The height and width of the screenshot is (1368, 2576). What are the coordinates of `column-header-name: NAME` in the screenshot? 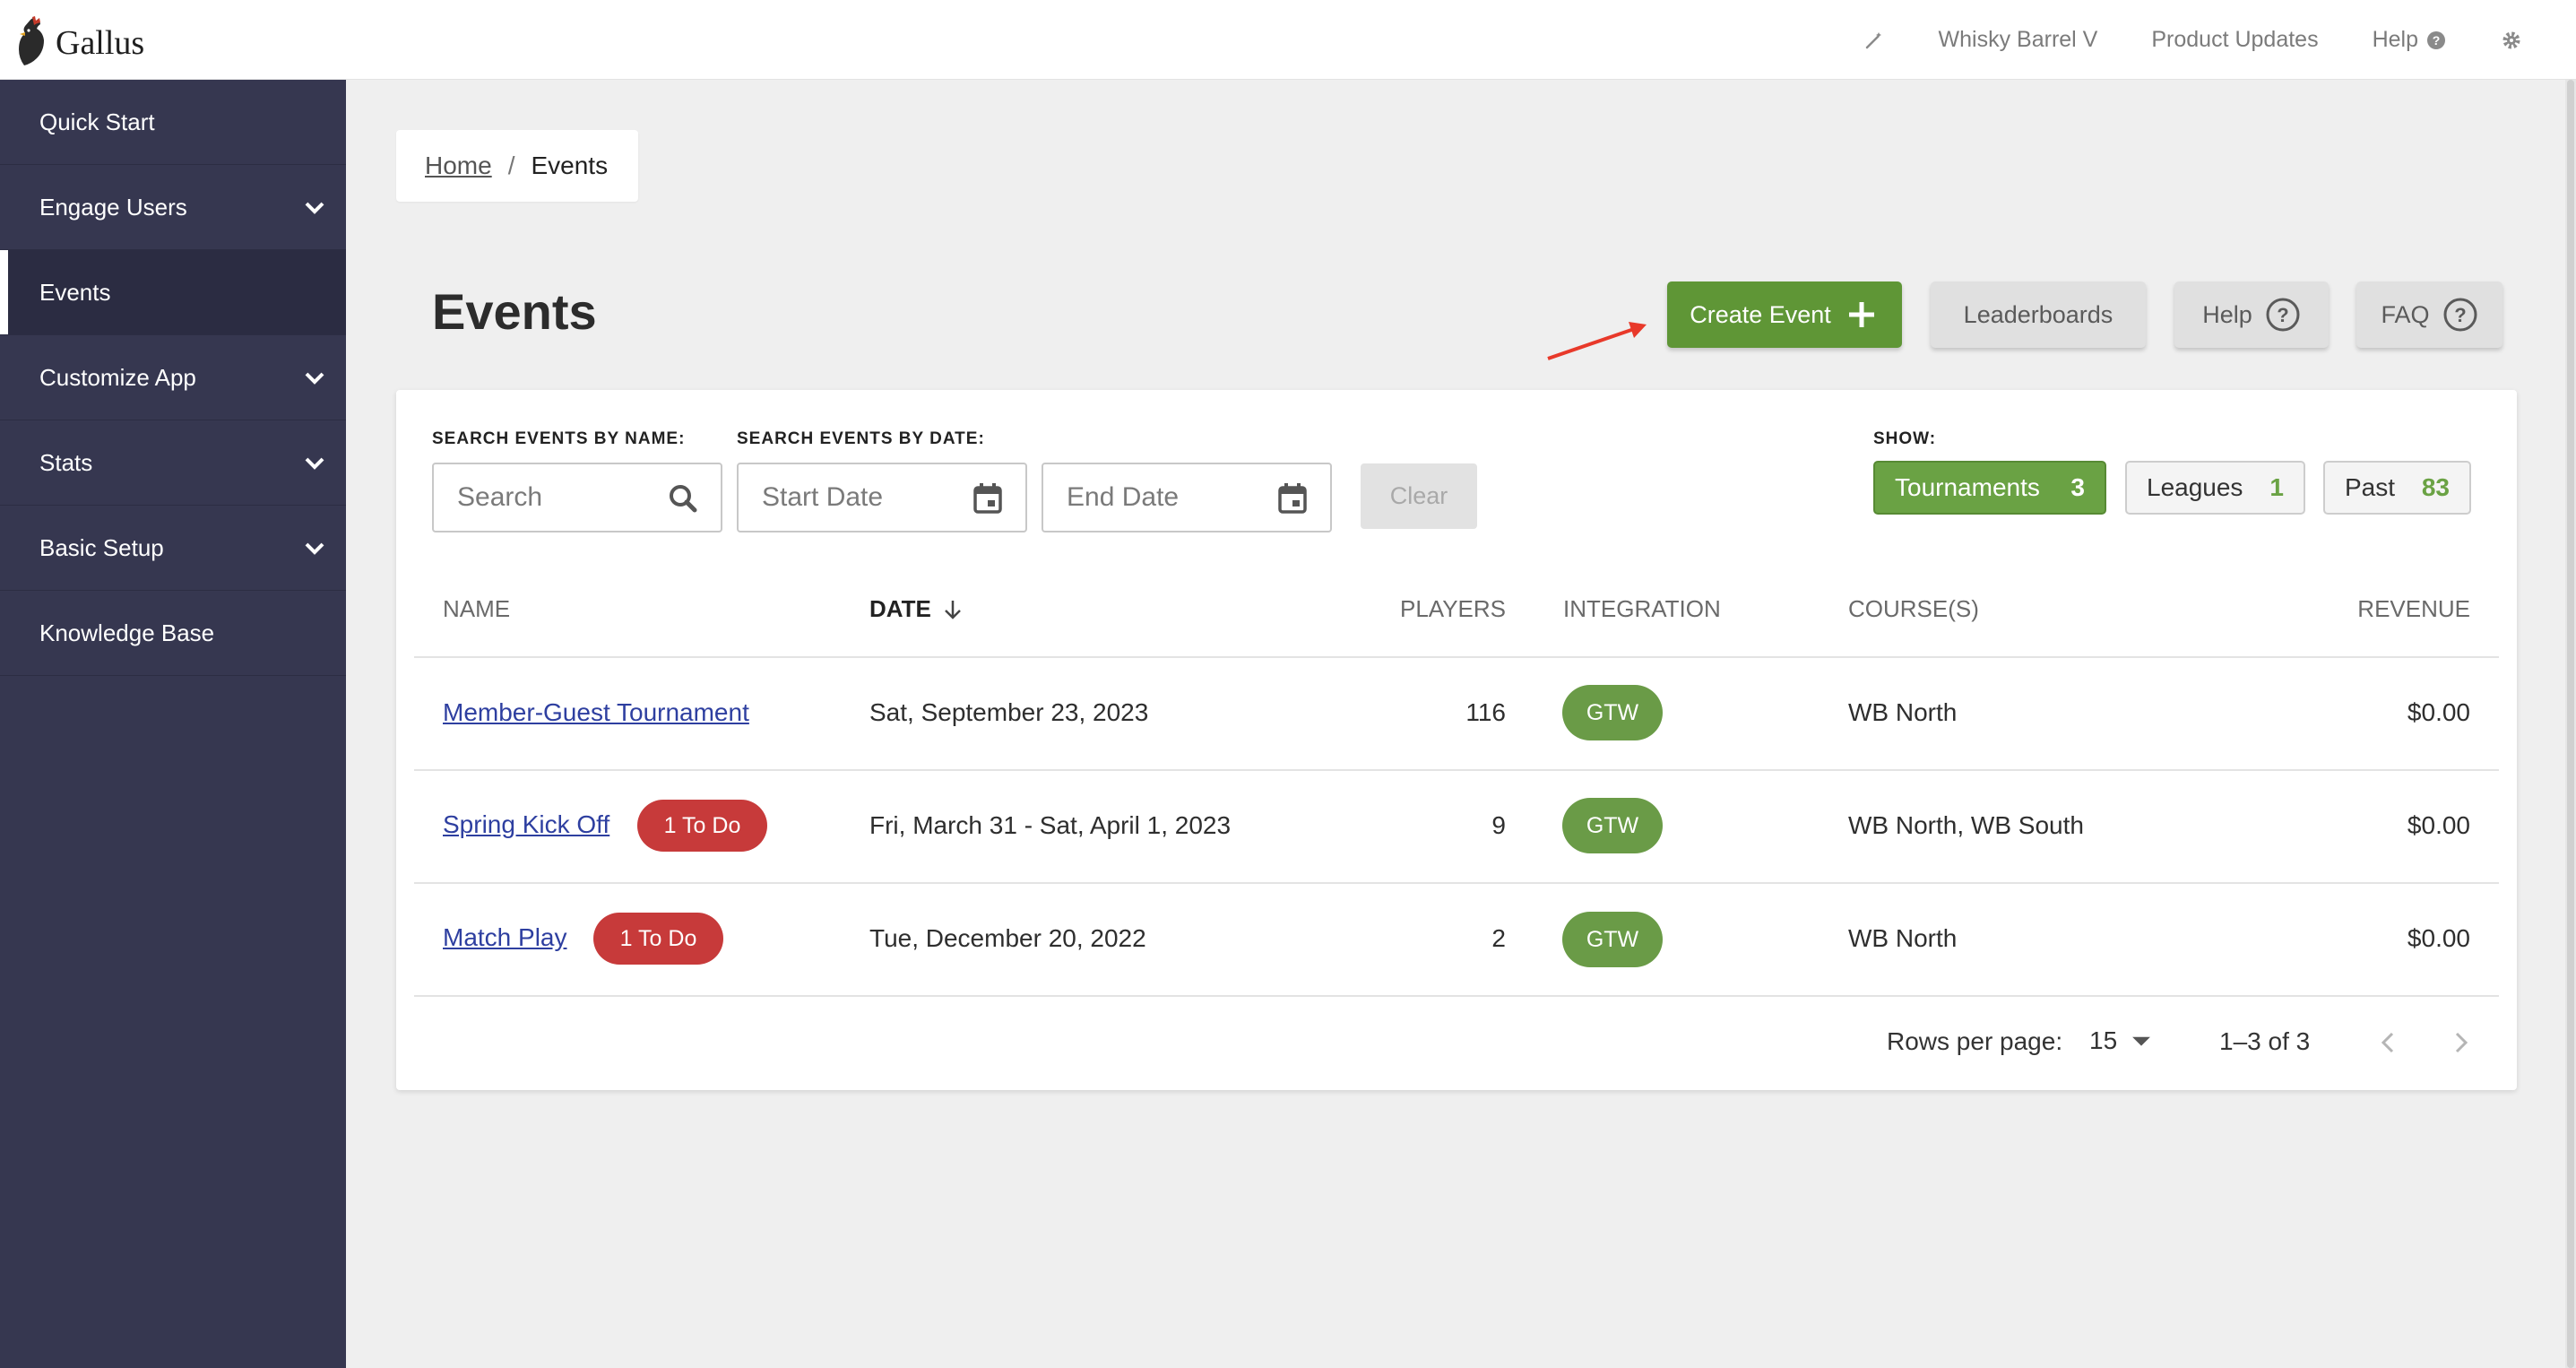 It's located at (476, 609).